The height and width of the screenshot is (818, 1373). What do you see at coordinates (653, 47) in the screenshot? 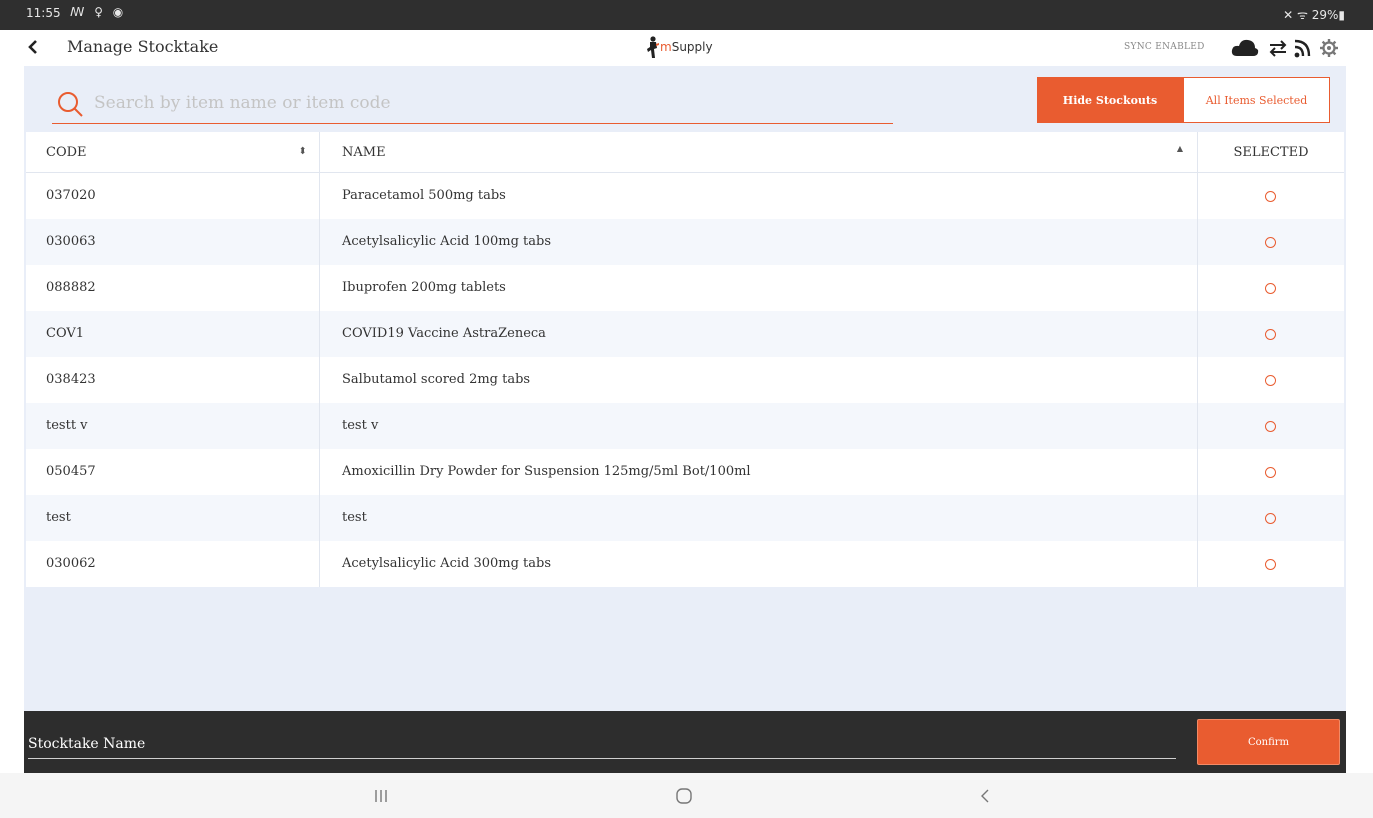
I see `logo-figure-icon` at bounding box center [653, 47].